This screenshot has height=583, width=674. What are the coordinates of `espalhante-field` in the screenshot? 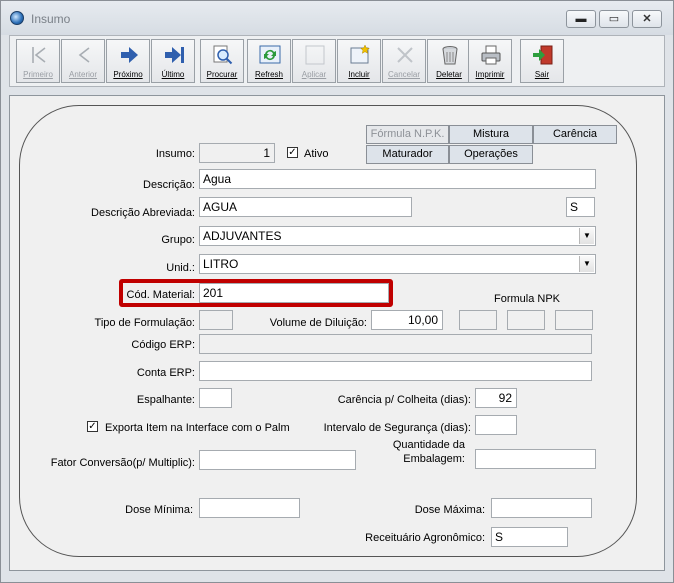 It's located at (215, 398).